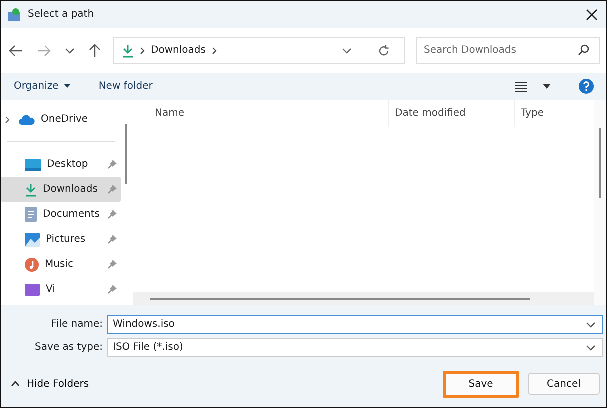 This screenshot has height=408, width=607. I want to click on column-header: Date modified, so click(452, 113).